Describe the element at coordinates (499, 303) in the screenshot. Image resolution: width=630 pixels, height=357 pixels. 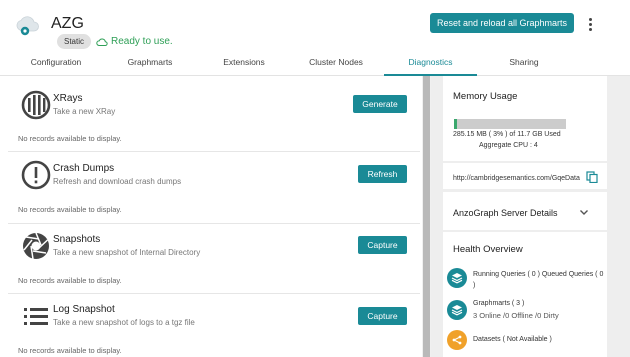
I see `graphmarts-status: Graphmarts ( 3 )` at that location.